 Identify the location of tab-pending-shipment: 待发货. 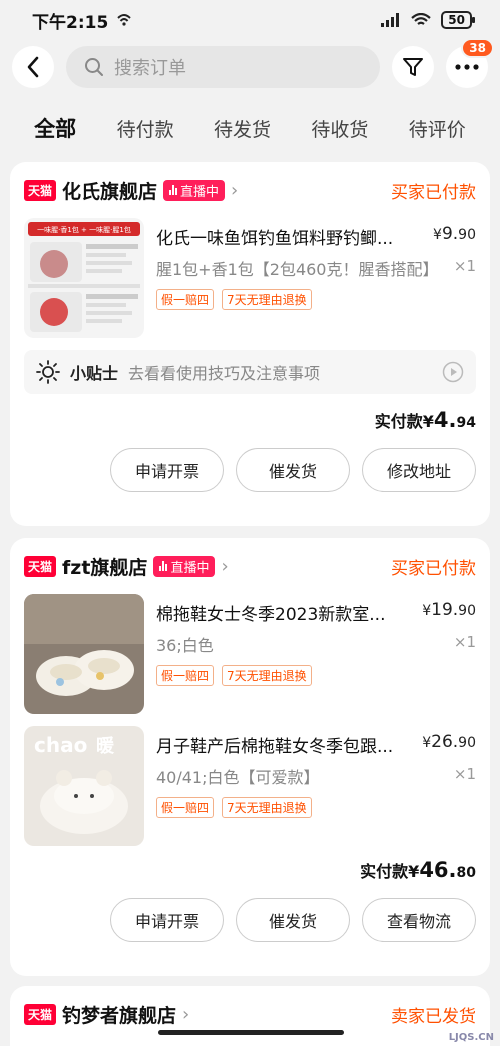
(242, 128).